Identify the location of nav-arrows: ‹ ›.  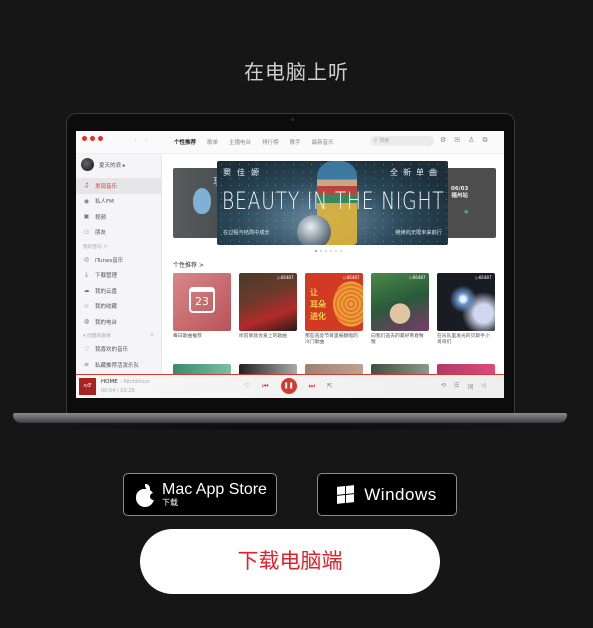
(141, 140).